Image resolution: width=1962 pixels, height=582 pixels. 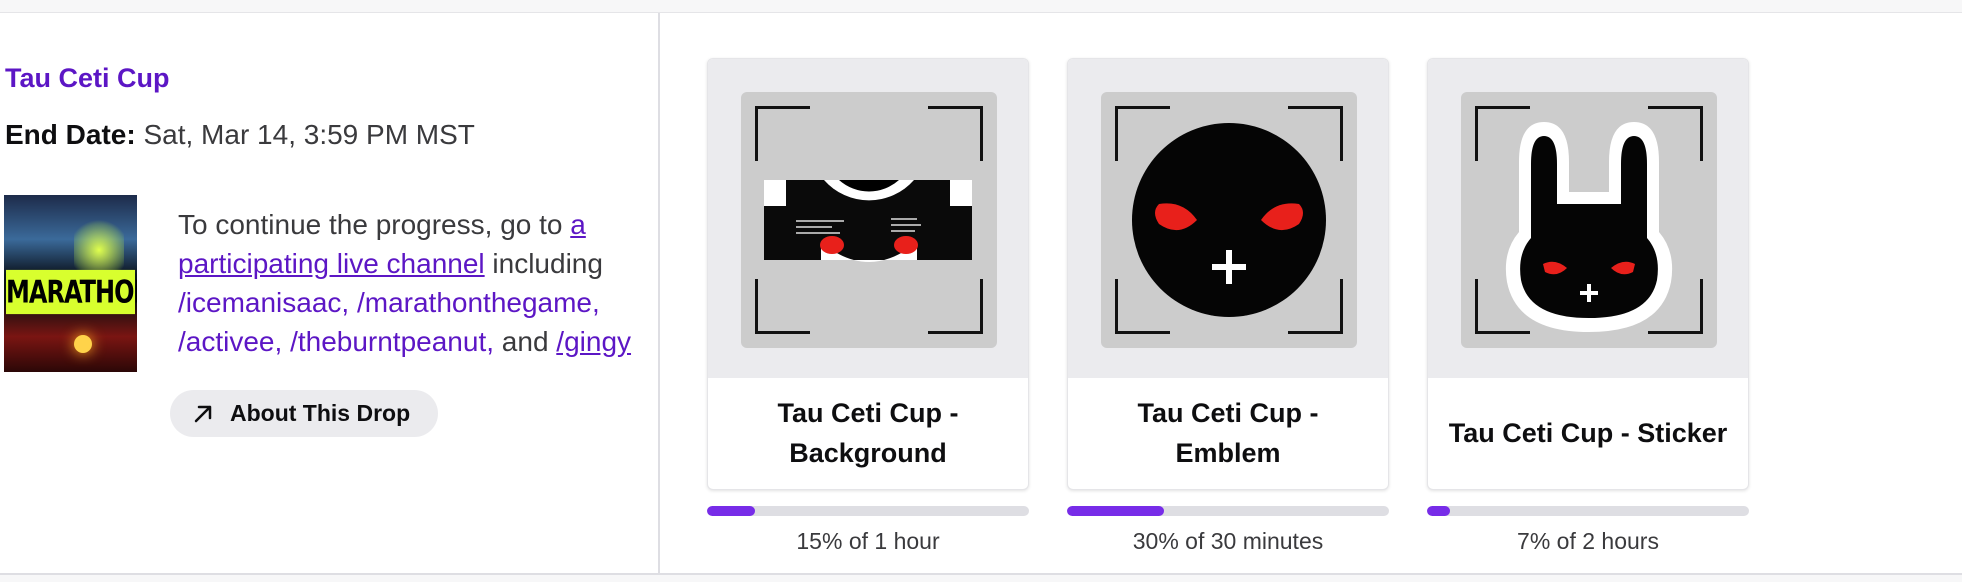 I want to click on channel-link-theburntpeanut: /theburntpeanut,, so click(x=392, y=341).